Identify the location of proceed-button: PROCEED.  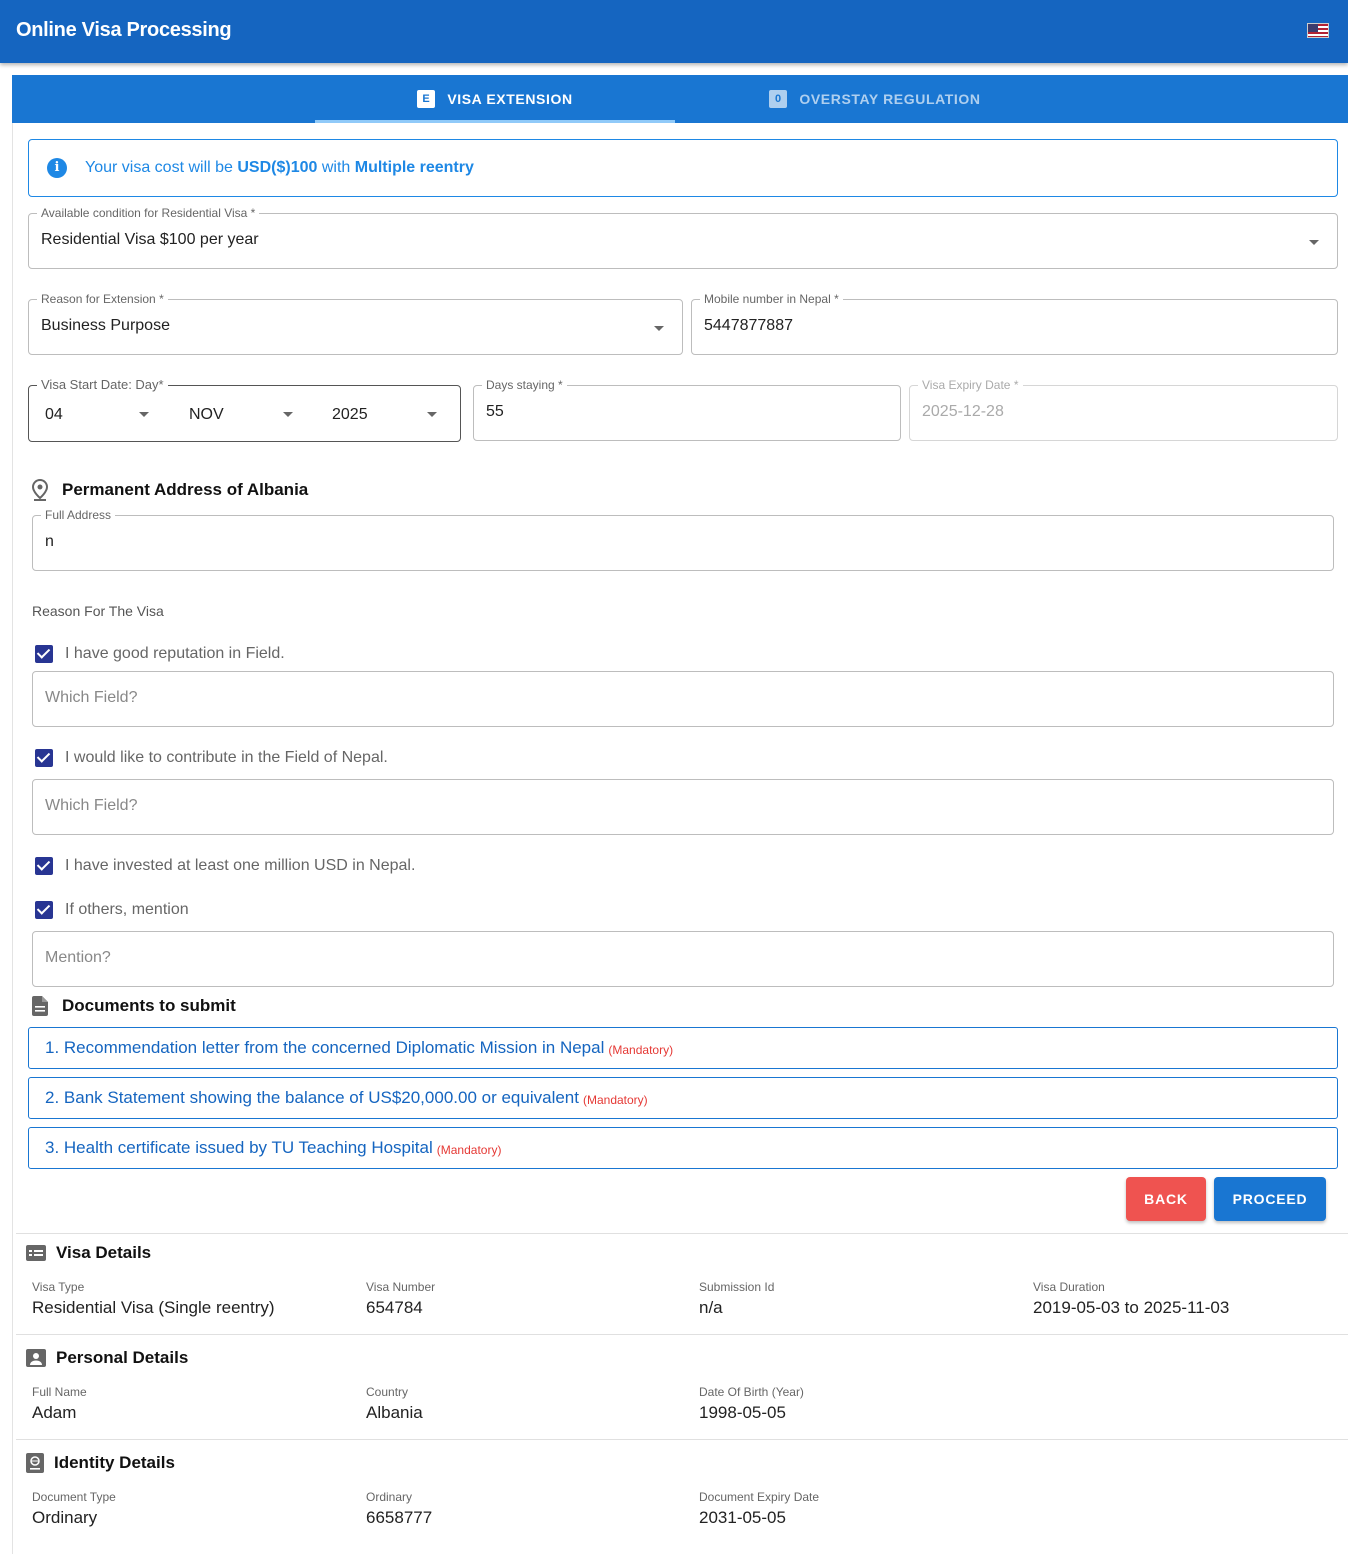
(1270, 1199).